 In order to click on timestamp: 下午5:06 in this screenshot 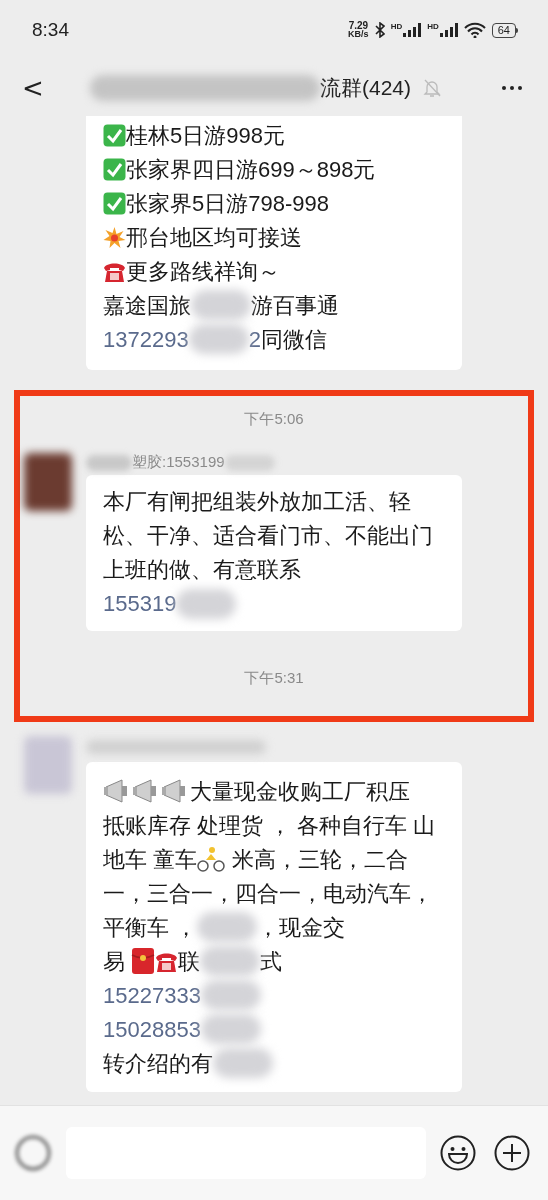, I will do `click(274, 419)`.